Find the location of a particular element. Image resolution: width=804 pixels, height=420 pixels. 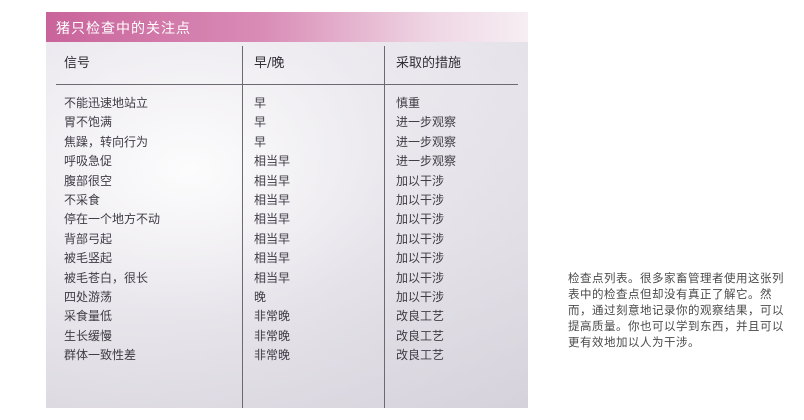

row-signal: 被毛苍白，很长 is located at coordinates (106, 277).